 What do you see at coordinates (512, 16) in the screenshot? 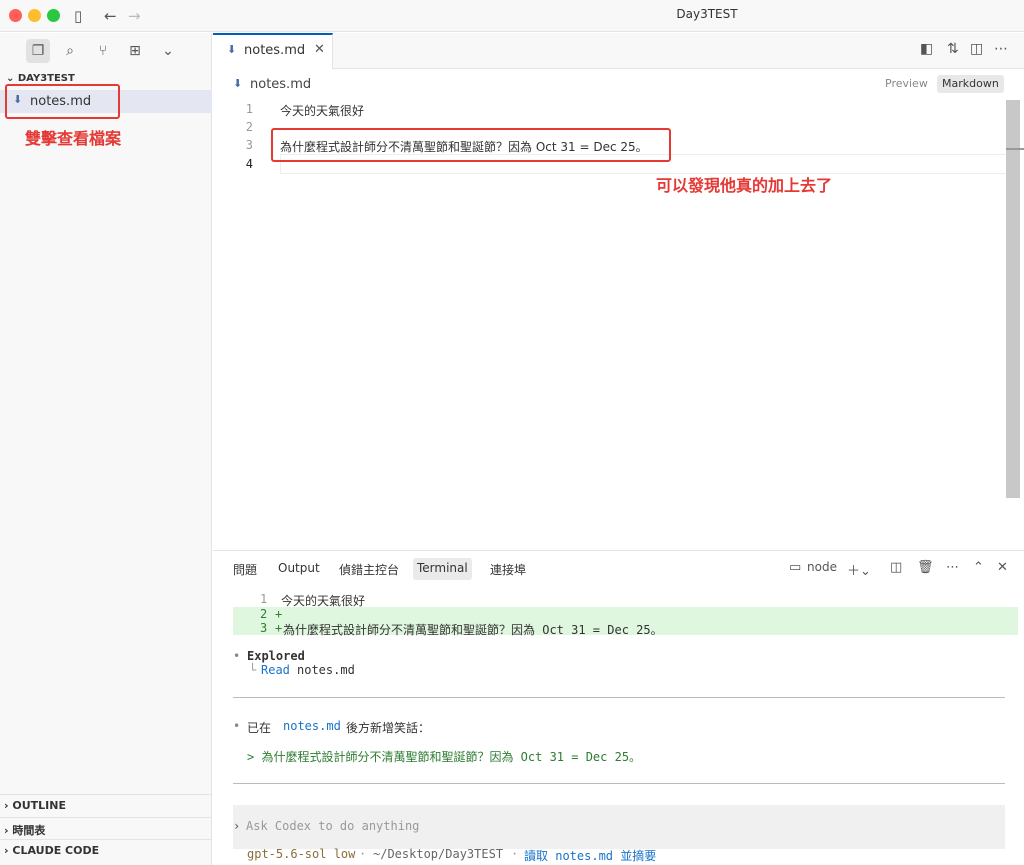
I see `title-bar: ▯ ← → Day3TEST` at bounding box center [512, 16].